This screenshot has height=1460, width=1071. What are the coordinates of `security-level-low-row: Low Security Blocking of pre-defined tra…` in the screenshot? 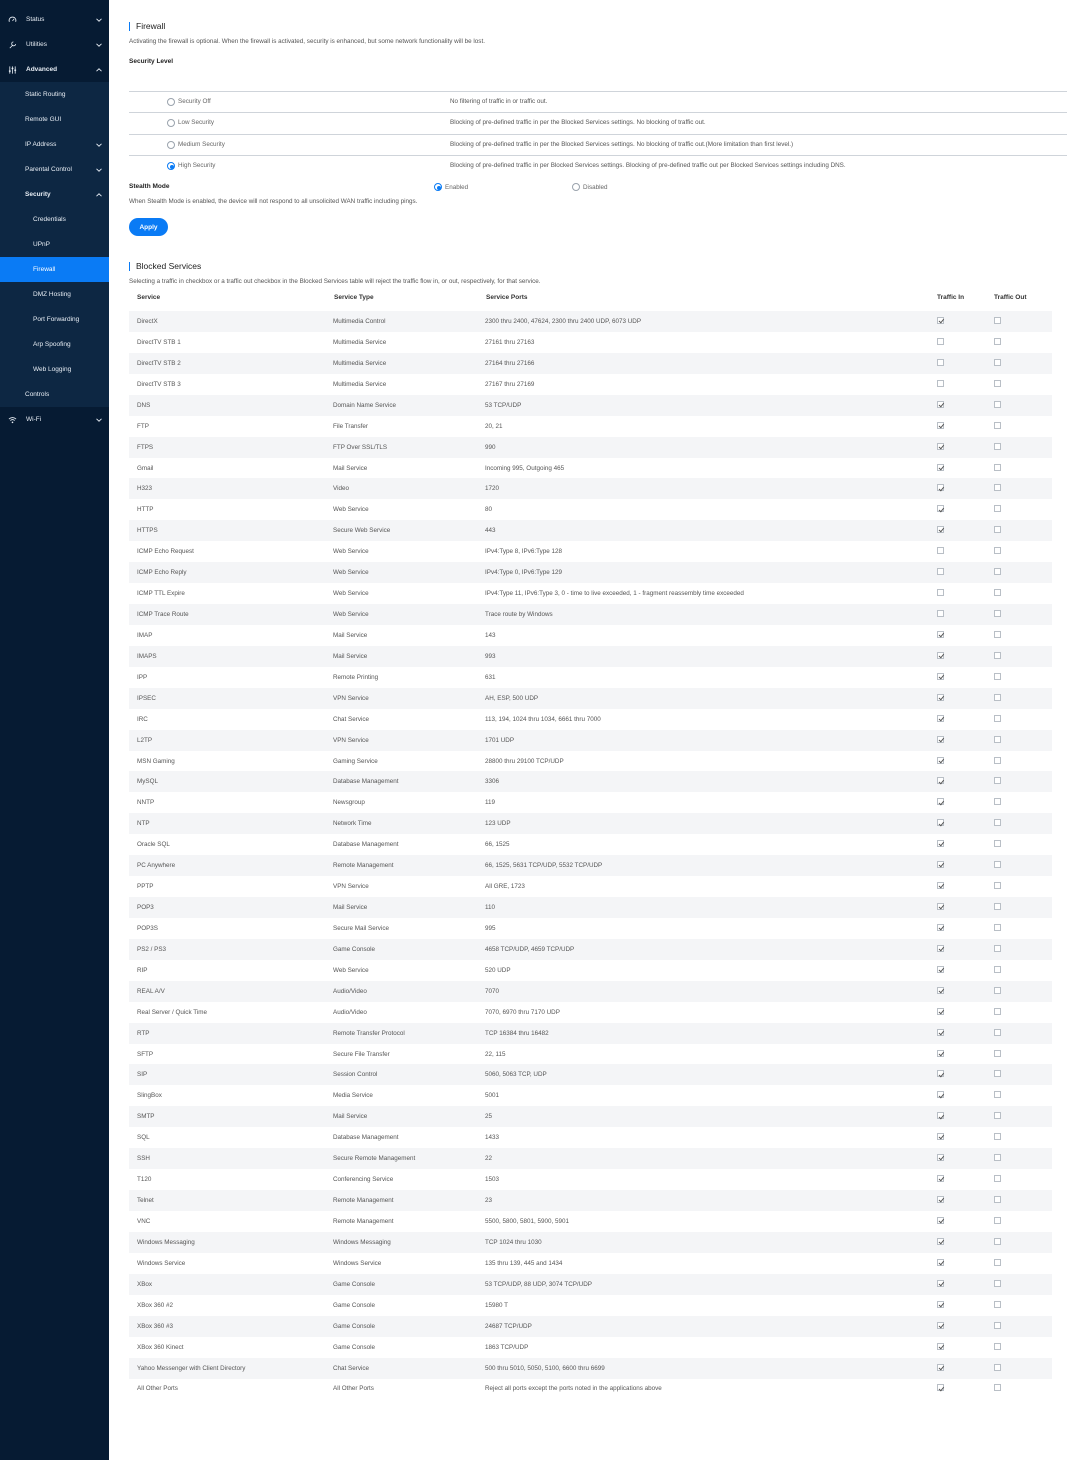 It's located at (598, 122).